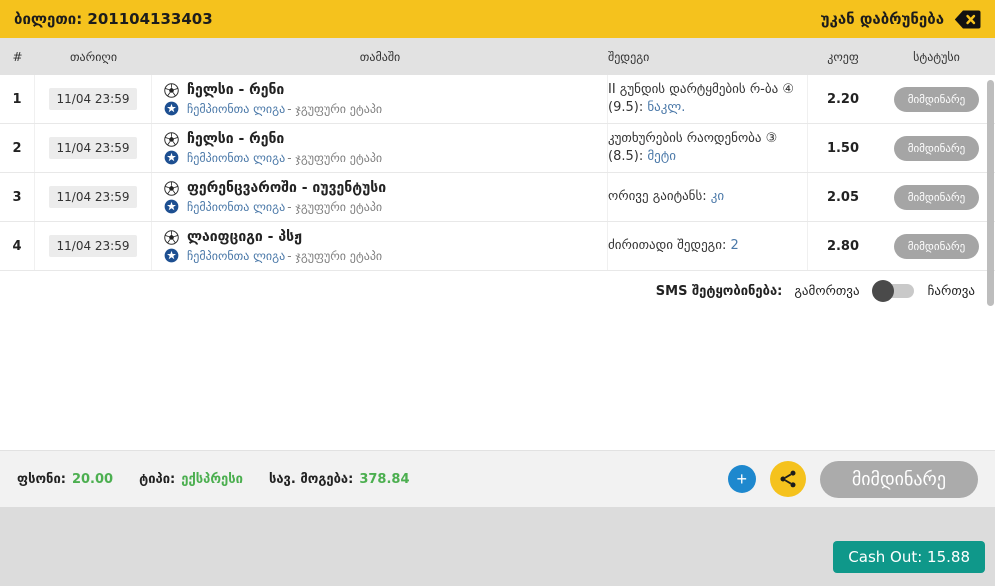 This screenshot has width=995, height=586. I want to click on sms-notification-row: SMS შეტყობინება: გამორთვა ჩართვა, so click(815, 291).